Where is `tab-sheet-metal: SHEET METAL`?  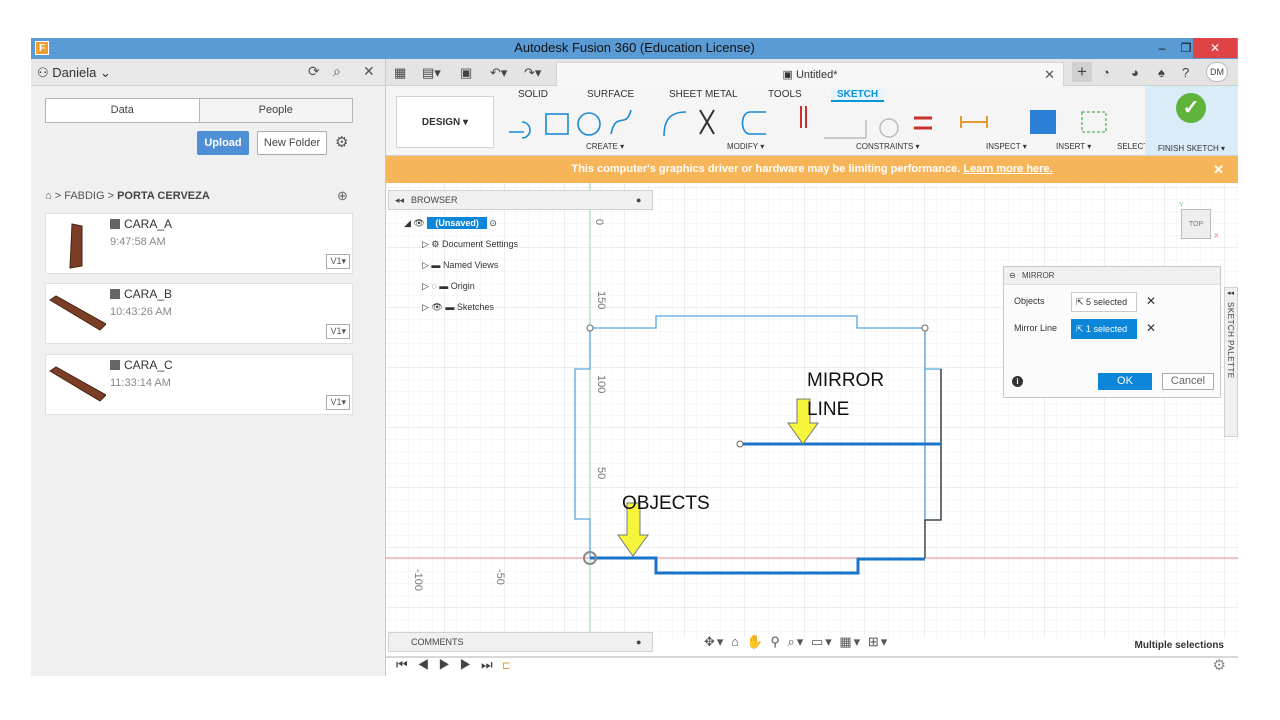 tab-sheet-metal: SHEET METAL is located at coordinates (703, 94).